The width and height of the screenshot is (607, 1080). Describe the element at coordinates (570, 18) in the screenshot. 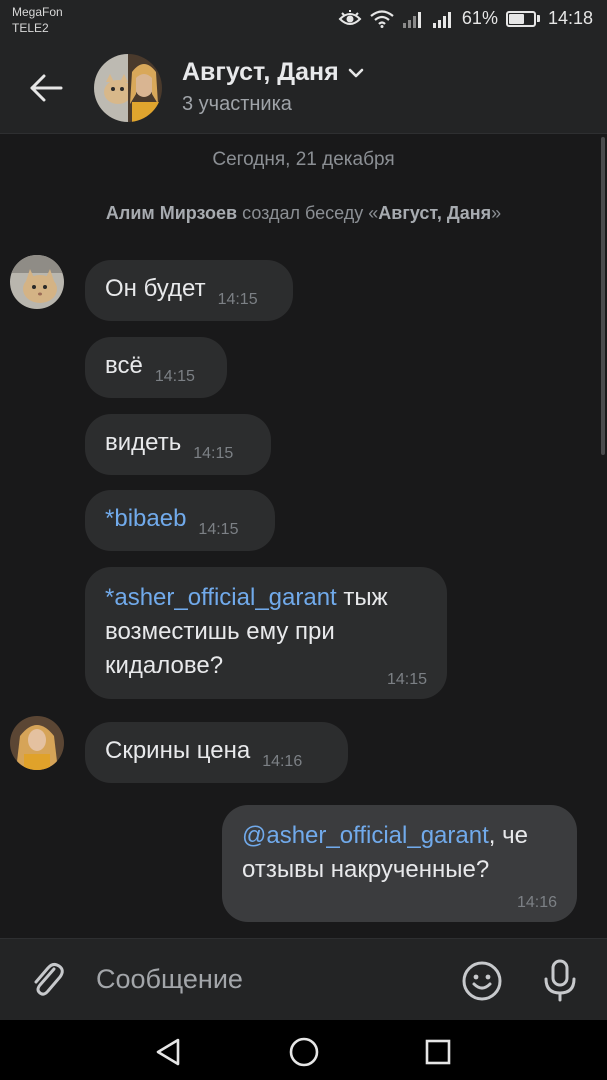

I see `status-time: 14:18` at that location.